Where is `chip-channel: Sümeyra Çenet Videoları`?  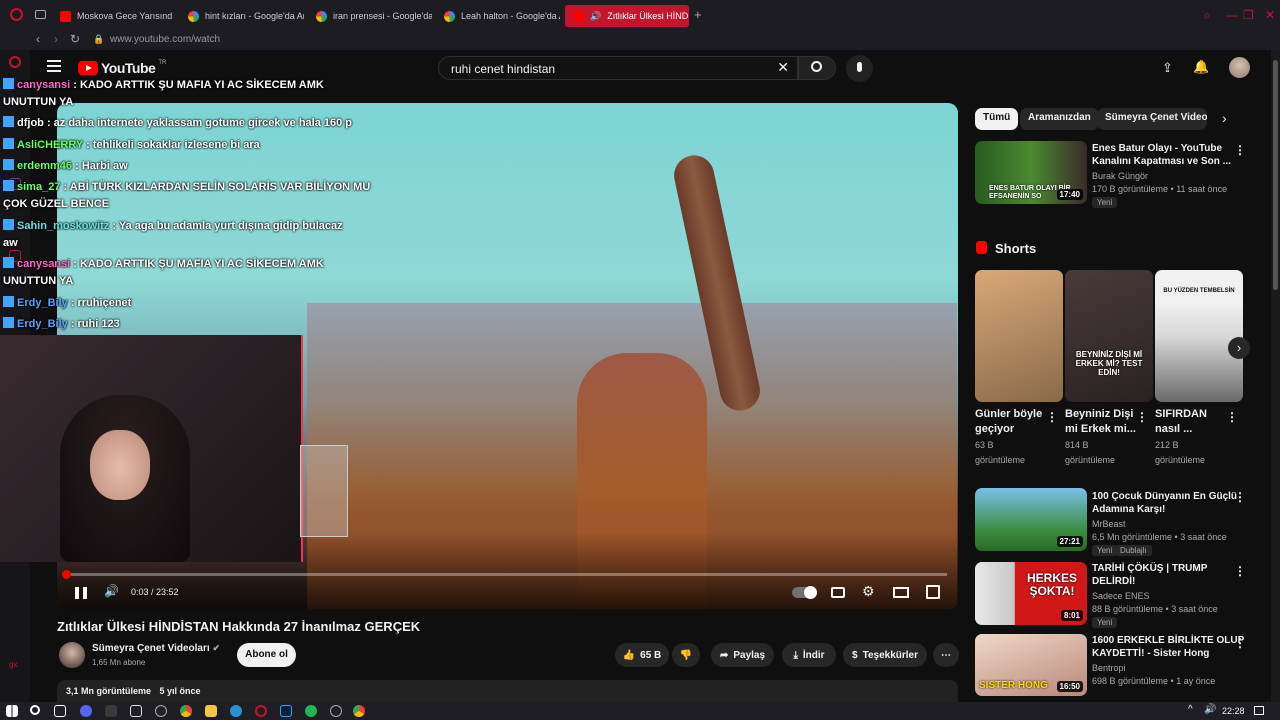 chip-channel: Sümeyra Çenet Videoları is located at coordinates (1152, 119).